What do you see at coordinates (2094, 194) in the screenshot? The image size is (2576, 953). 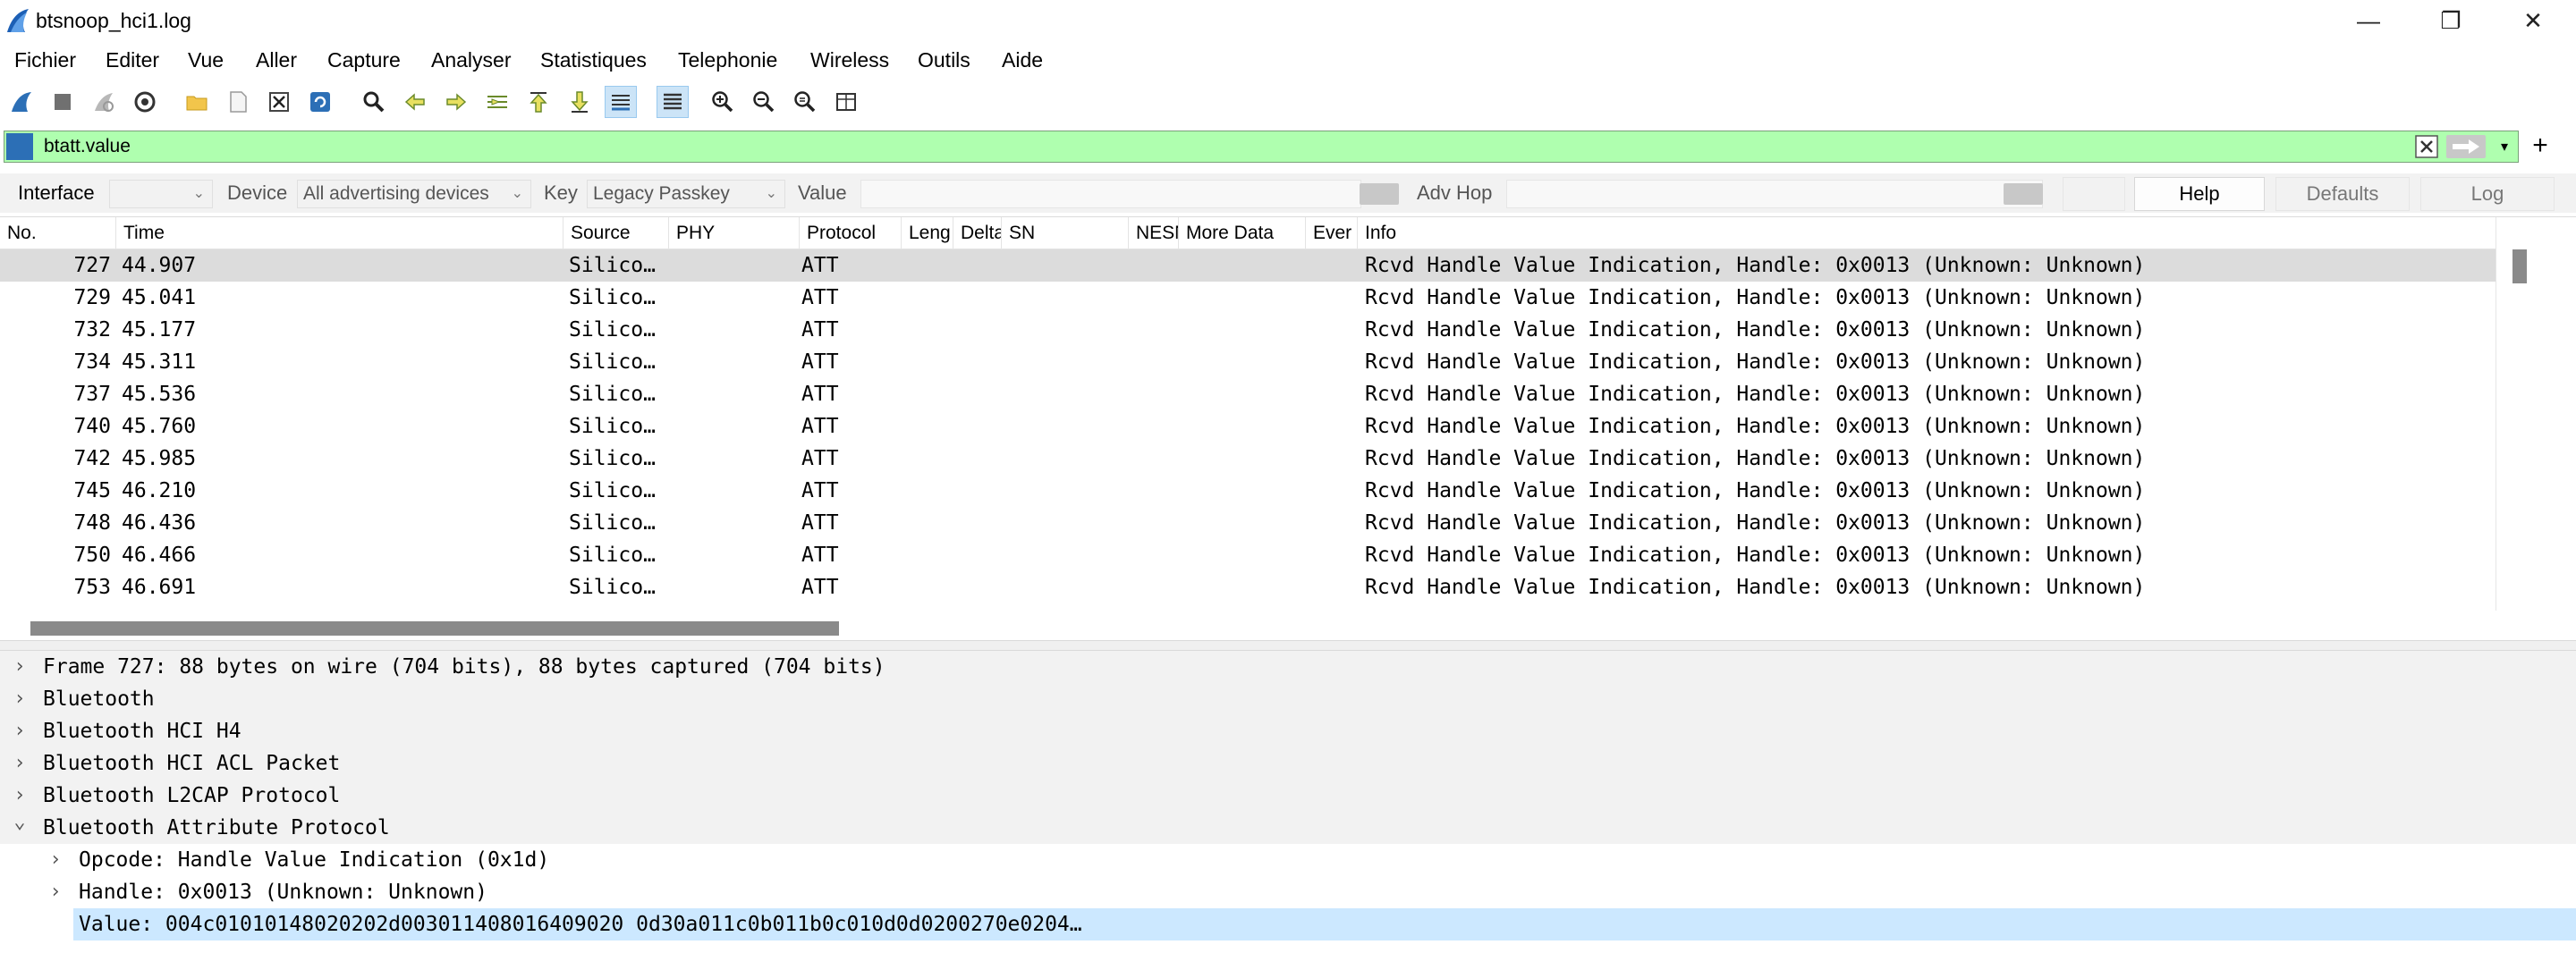 I see `blank-button` at bounding box center [2094, 194].